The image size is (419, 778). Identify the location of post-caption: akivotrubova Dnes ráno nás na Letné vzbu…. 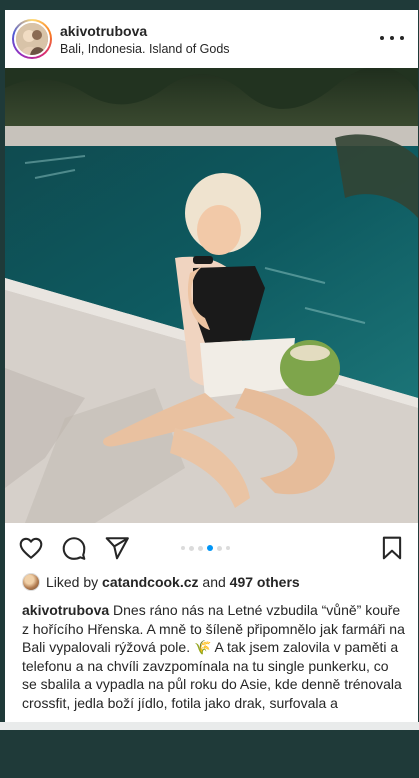
(214, 656).